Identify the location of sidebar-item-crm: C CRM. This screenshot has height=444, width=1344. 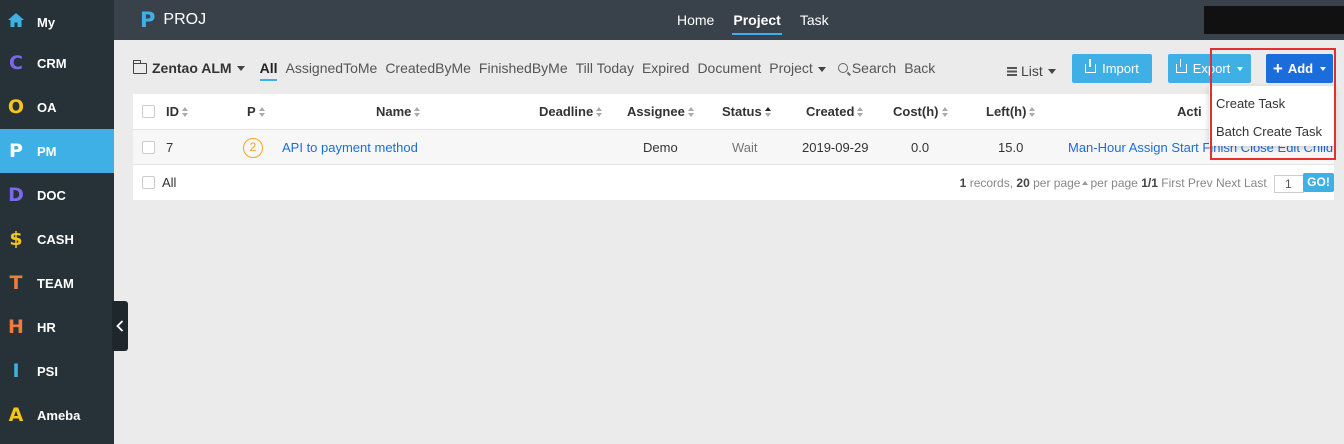
(57, 63).